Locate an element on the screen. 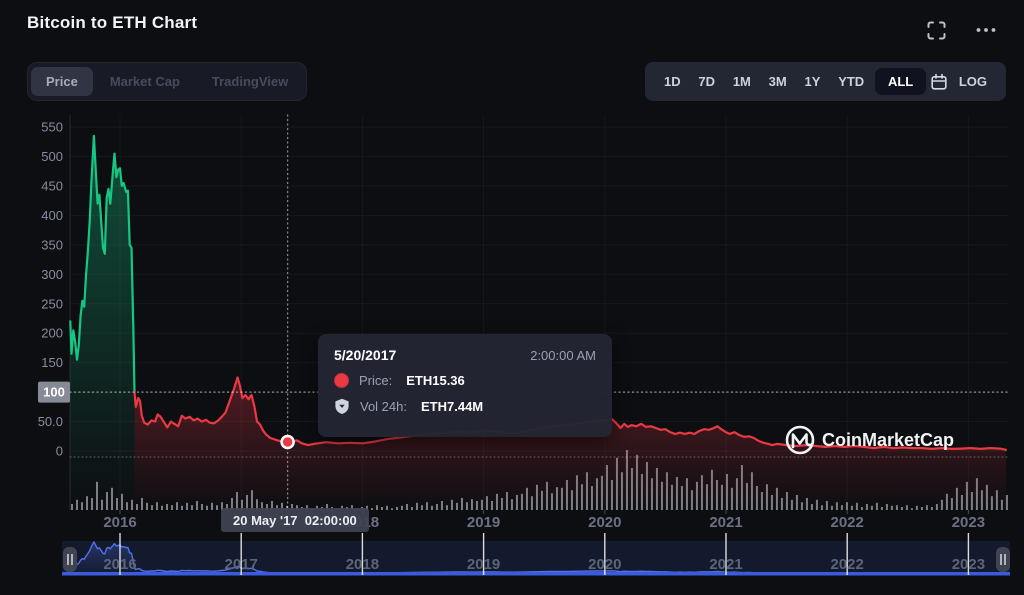 The height and width of the screenshot is (595, 1024). x-axis-label: 2020 is located at coordinates (604, 522).